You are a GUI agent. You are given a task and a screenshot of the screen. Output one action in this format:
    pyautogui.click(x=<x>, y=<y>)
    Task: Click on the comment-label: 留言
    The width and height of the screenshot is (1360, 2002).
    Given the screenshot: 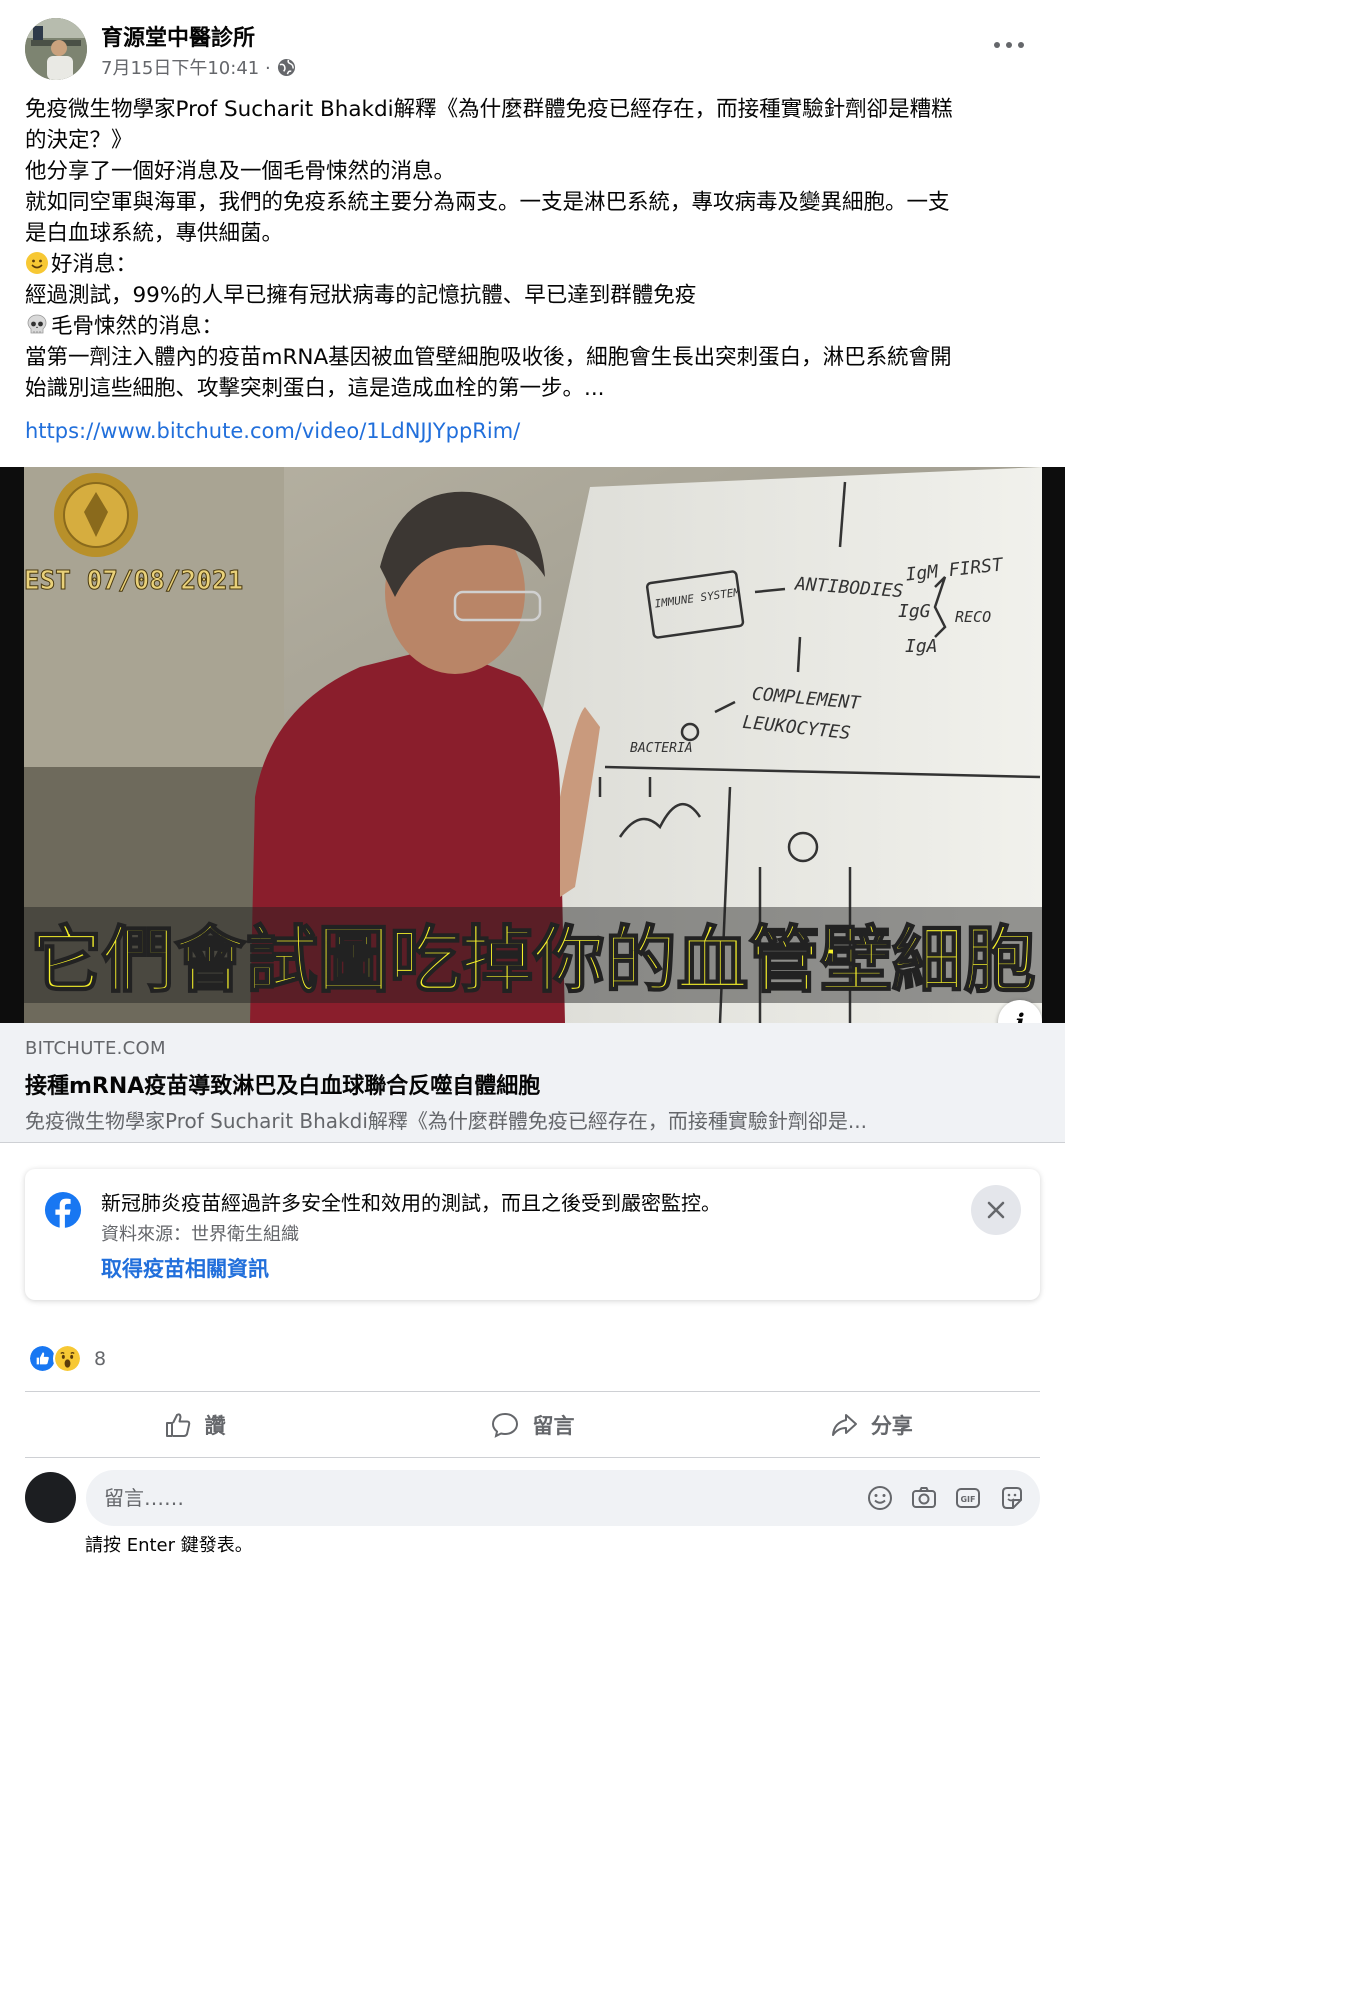 What is the action you would take?
    pyautogui.click(x=553, y=1426)
    